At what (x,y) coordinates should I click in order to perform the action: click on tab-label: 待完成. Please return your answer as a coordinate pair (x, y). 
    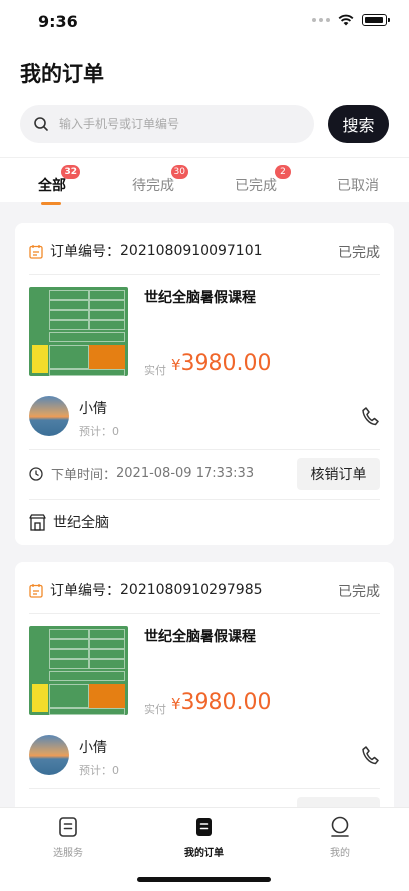
    Looking at the image, I should click on (153, 186).